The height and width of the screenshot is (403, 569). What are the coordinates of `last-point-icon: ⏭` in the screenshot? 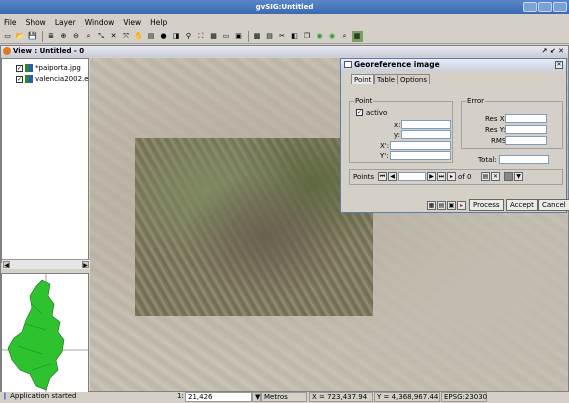 It's located at (441, 176).